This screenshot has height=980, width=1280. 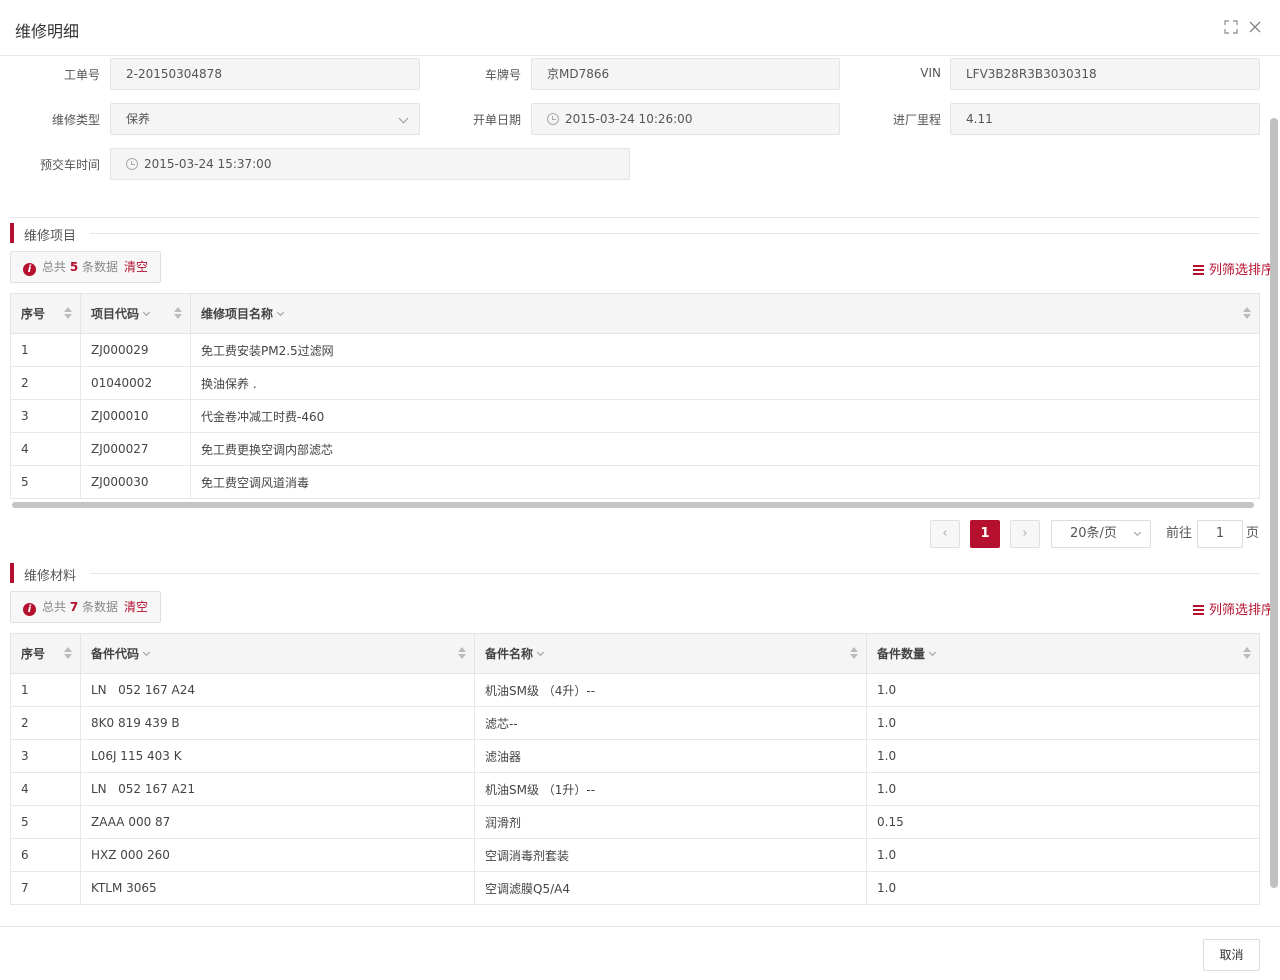 I want to click on delivery-field: 2015-03-24 15:37:00, so click(x=370, y=164).